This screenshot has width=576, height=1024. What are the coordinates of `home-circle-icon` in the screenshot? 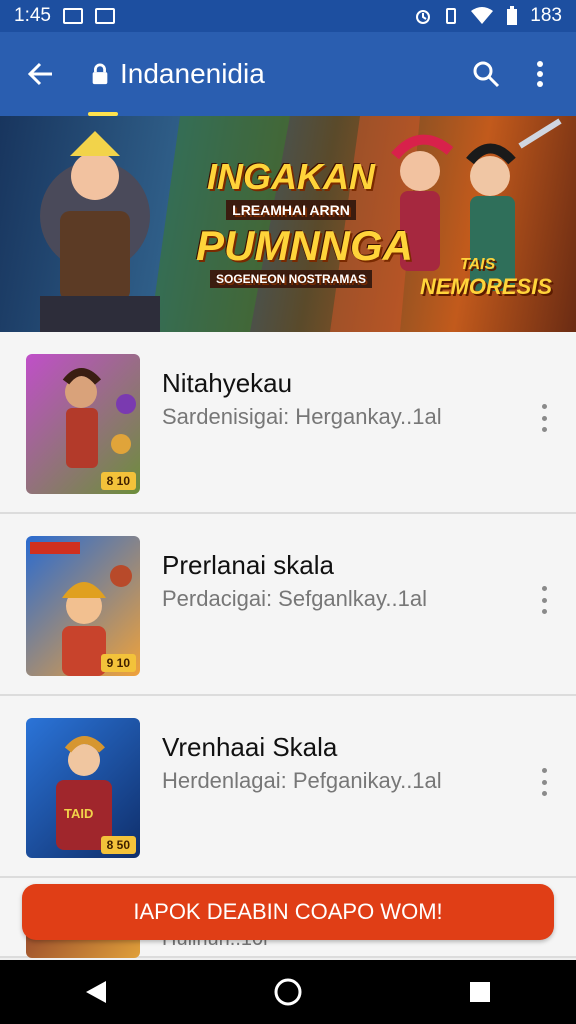 It's located at (288, 992).